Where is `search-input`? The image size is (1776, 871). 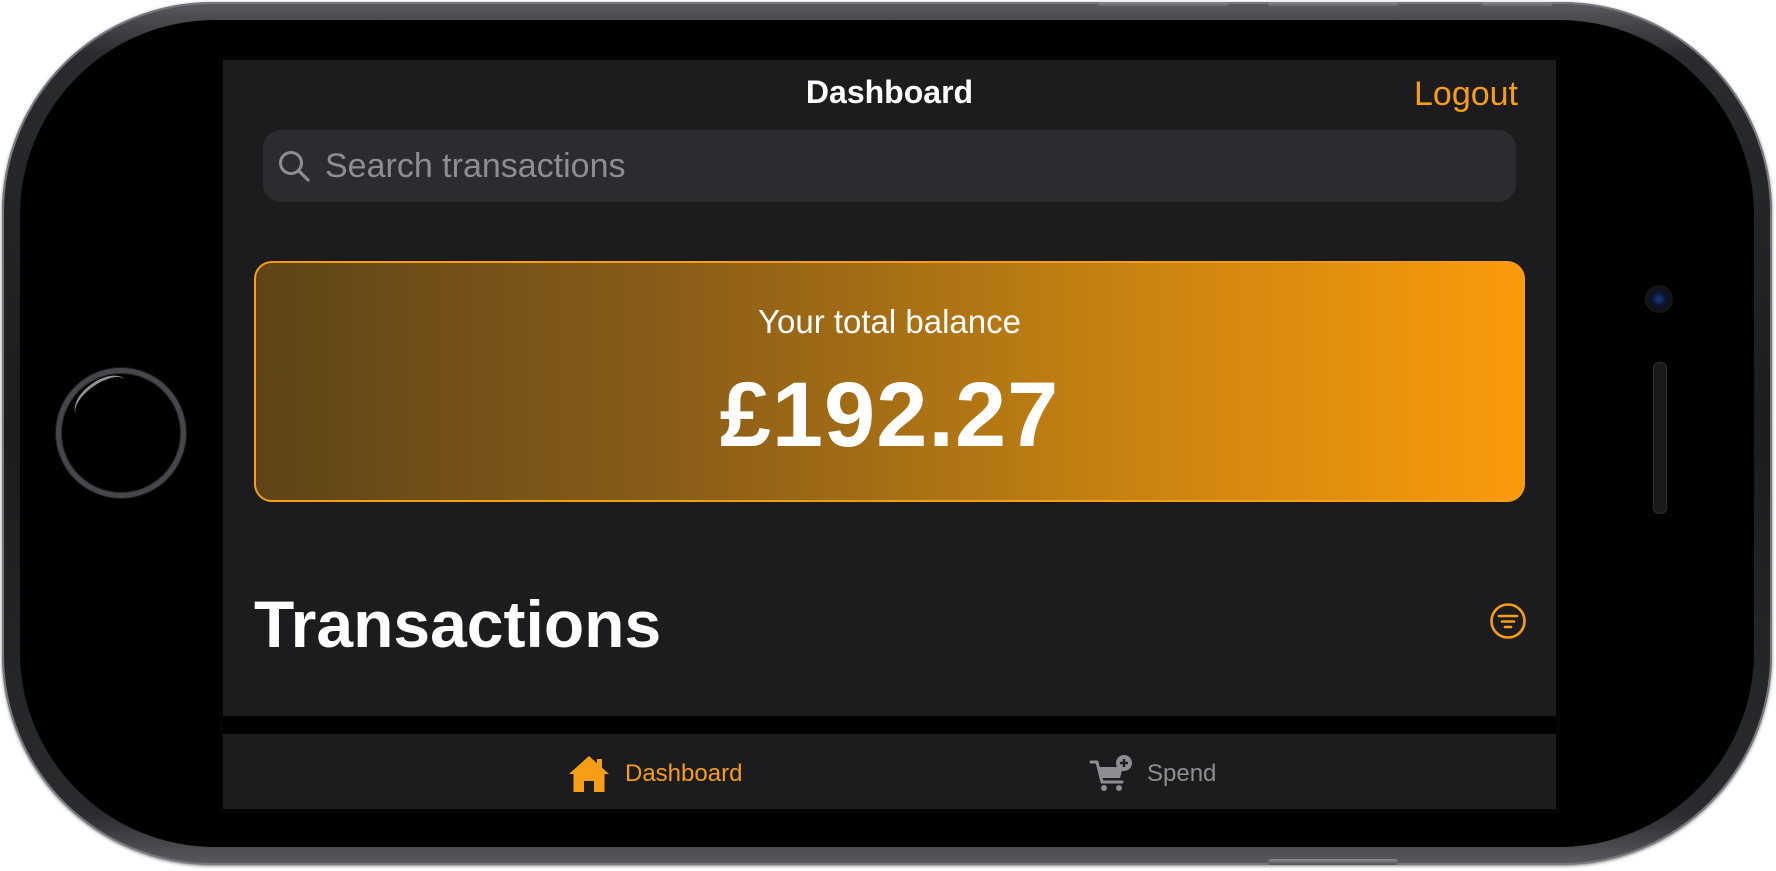
search-input is located at coordinates (900, 166).